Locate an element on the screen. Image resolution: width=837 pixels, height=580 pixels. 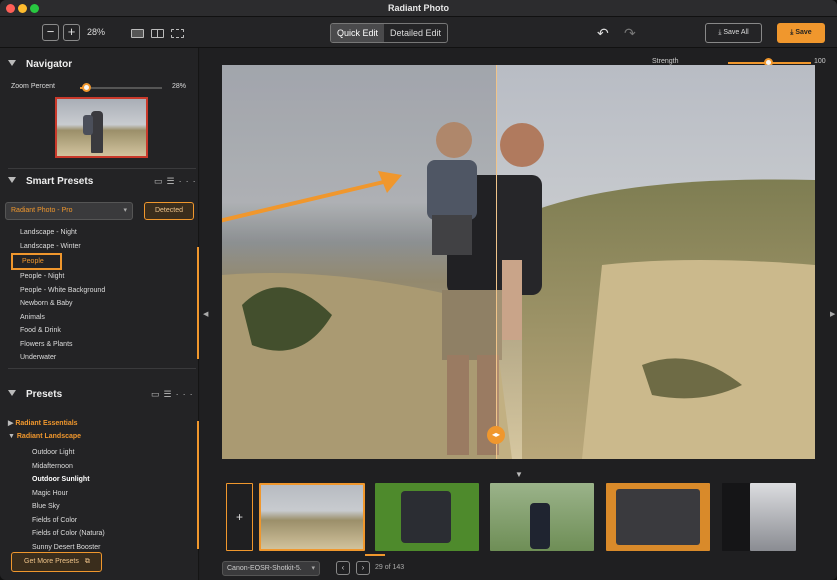
presets-view-icons: ▭☰··· is located at coordinates (174, 394).